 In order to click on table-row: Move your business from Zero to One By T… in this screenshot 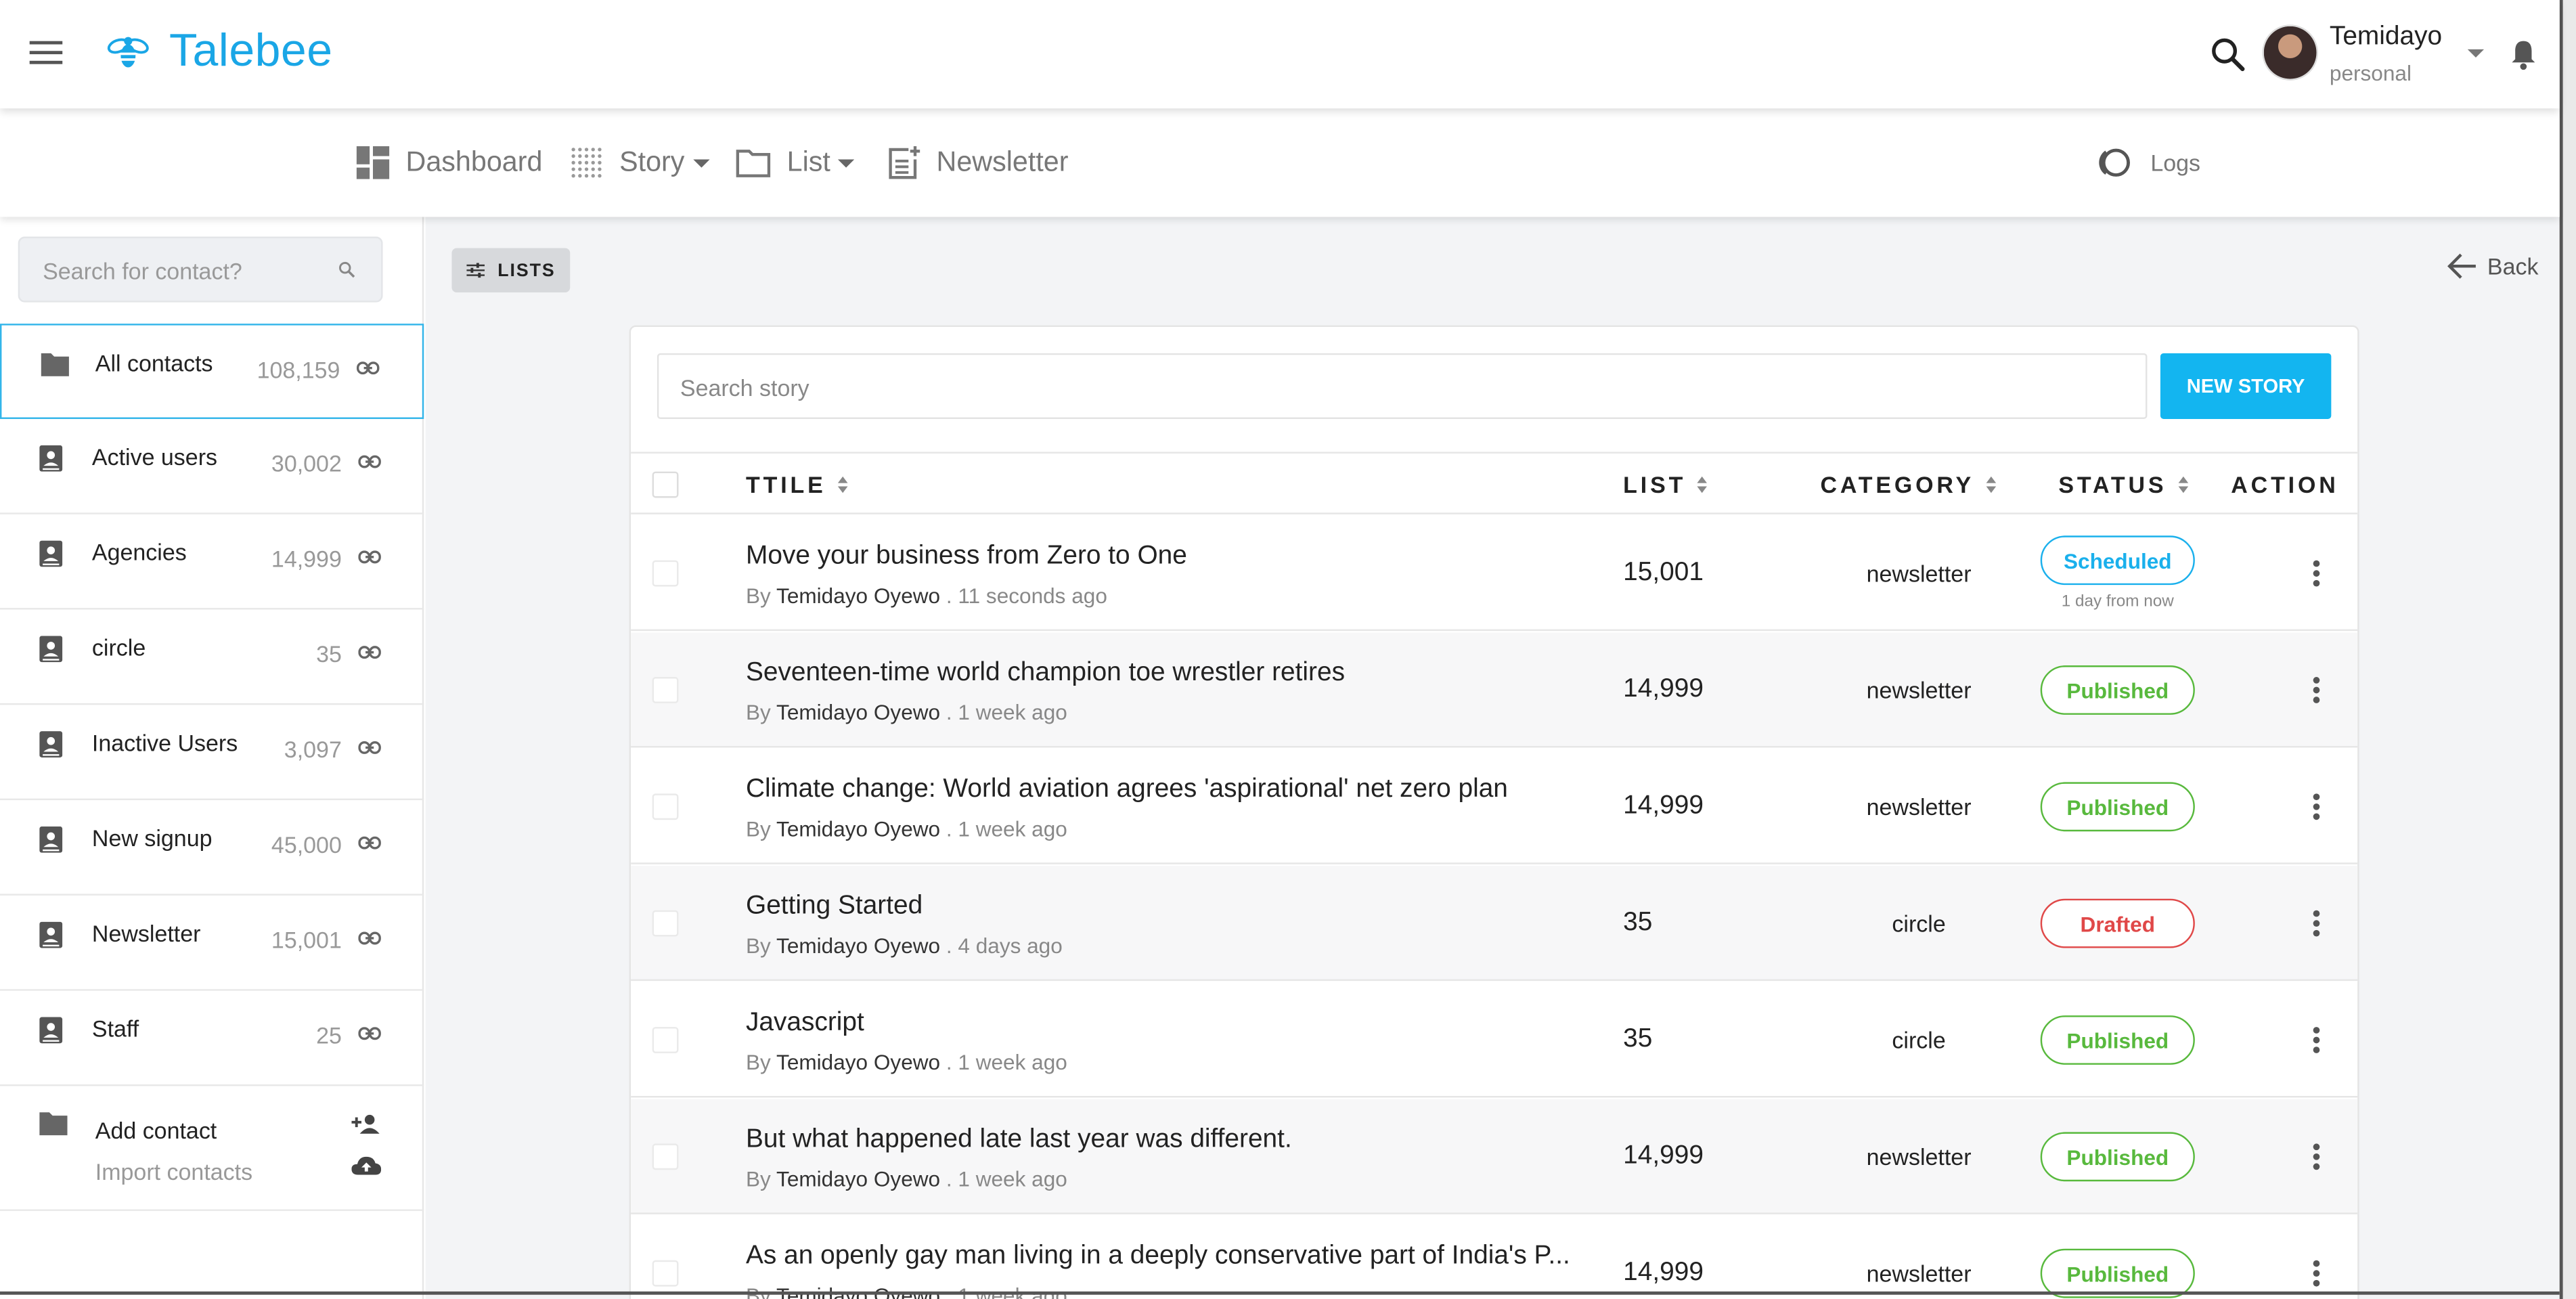, I will do `click(1494, 574)`.